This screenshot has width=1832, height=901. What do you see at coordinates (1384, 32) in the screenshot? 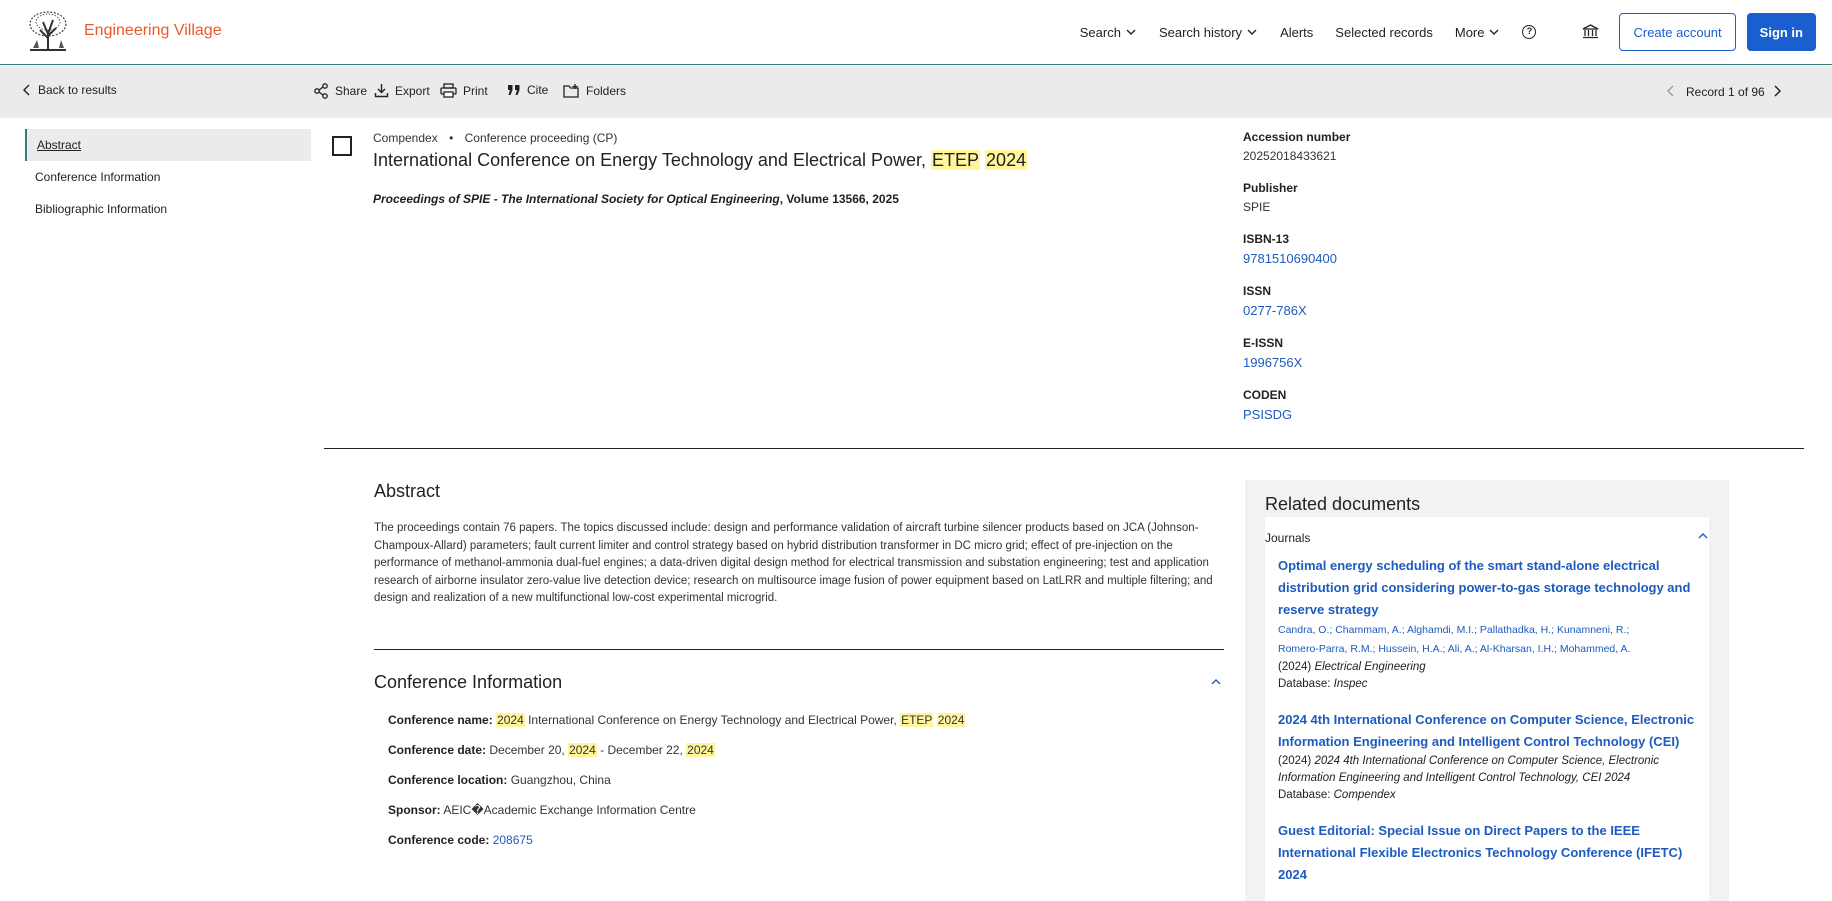
I see `nav-selected-records: Selected records` at bounding box center [1384, 32].